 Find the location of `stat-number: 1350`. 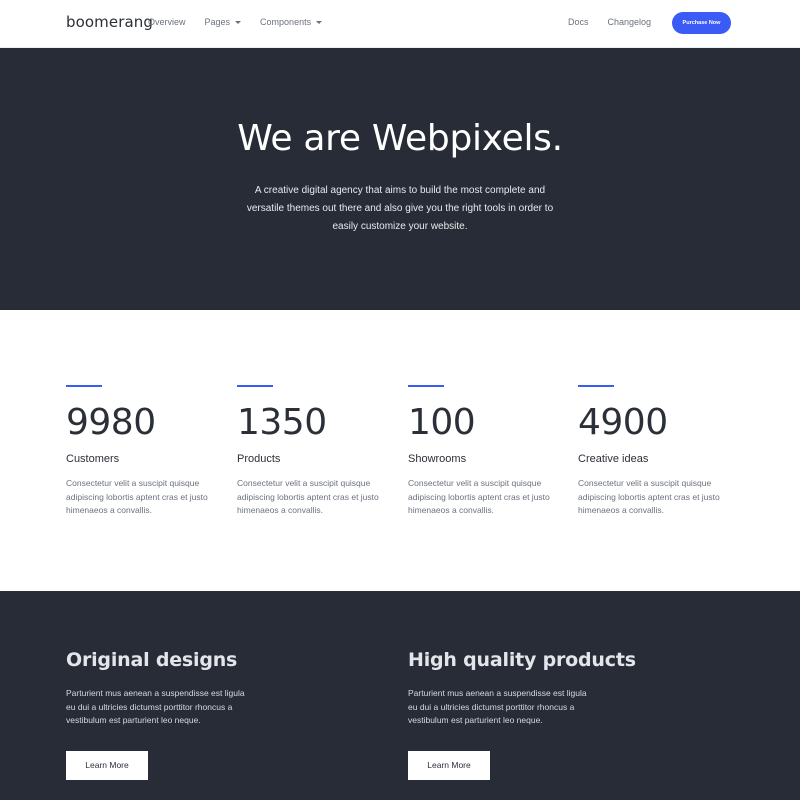

stat-number: 1350 is located at coordinates (282, 422).